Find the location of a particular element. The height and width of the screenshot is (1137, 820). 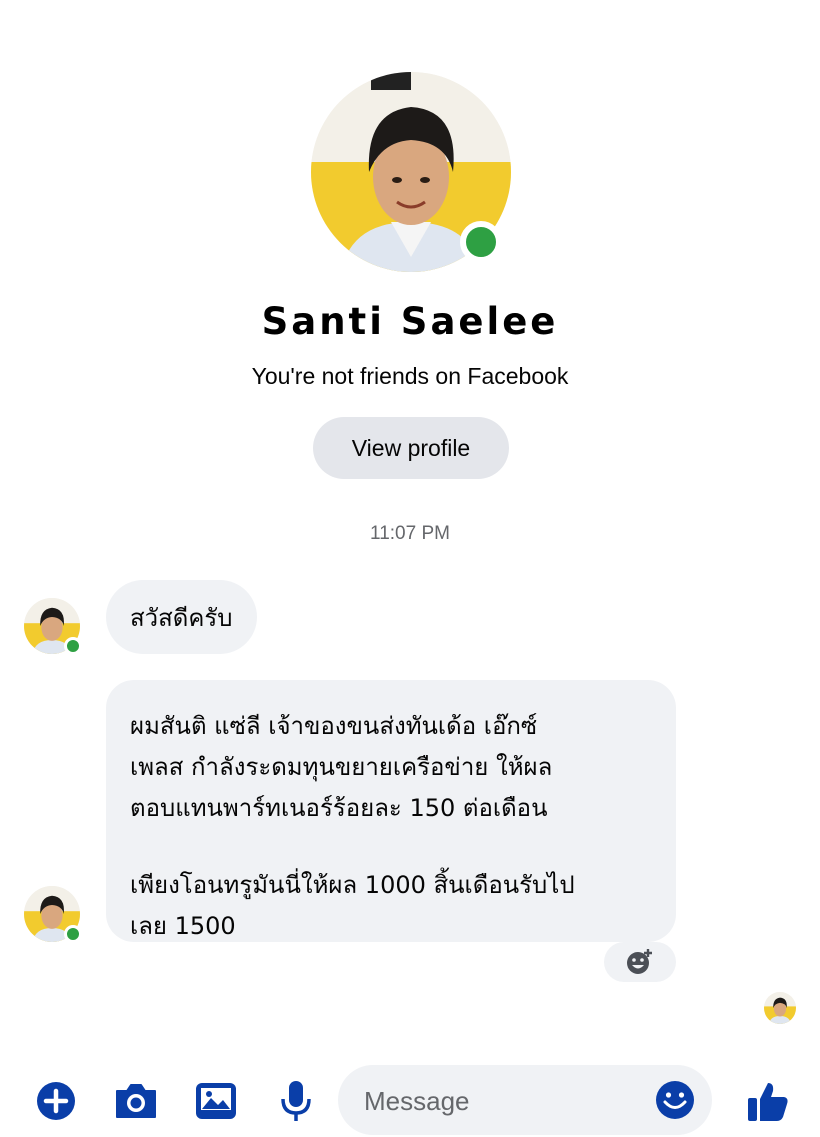

more-actions-button is located at coordinates (56, 1101).